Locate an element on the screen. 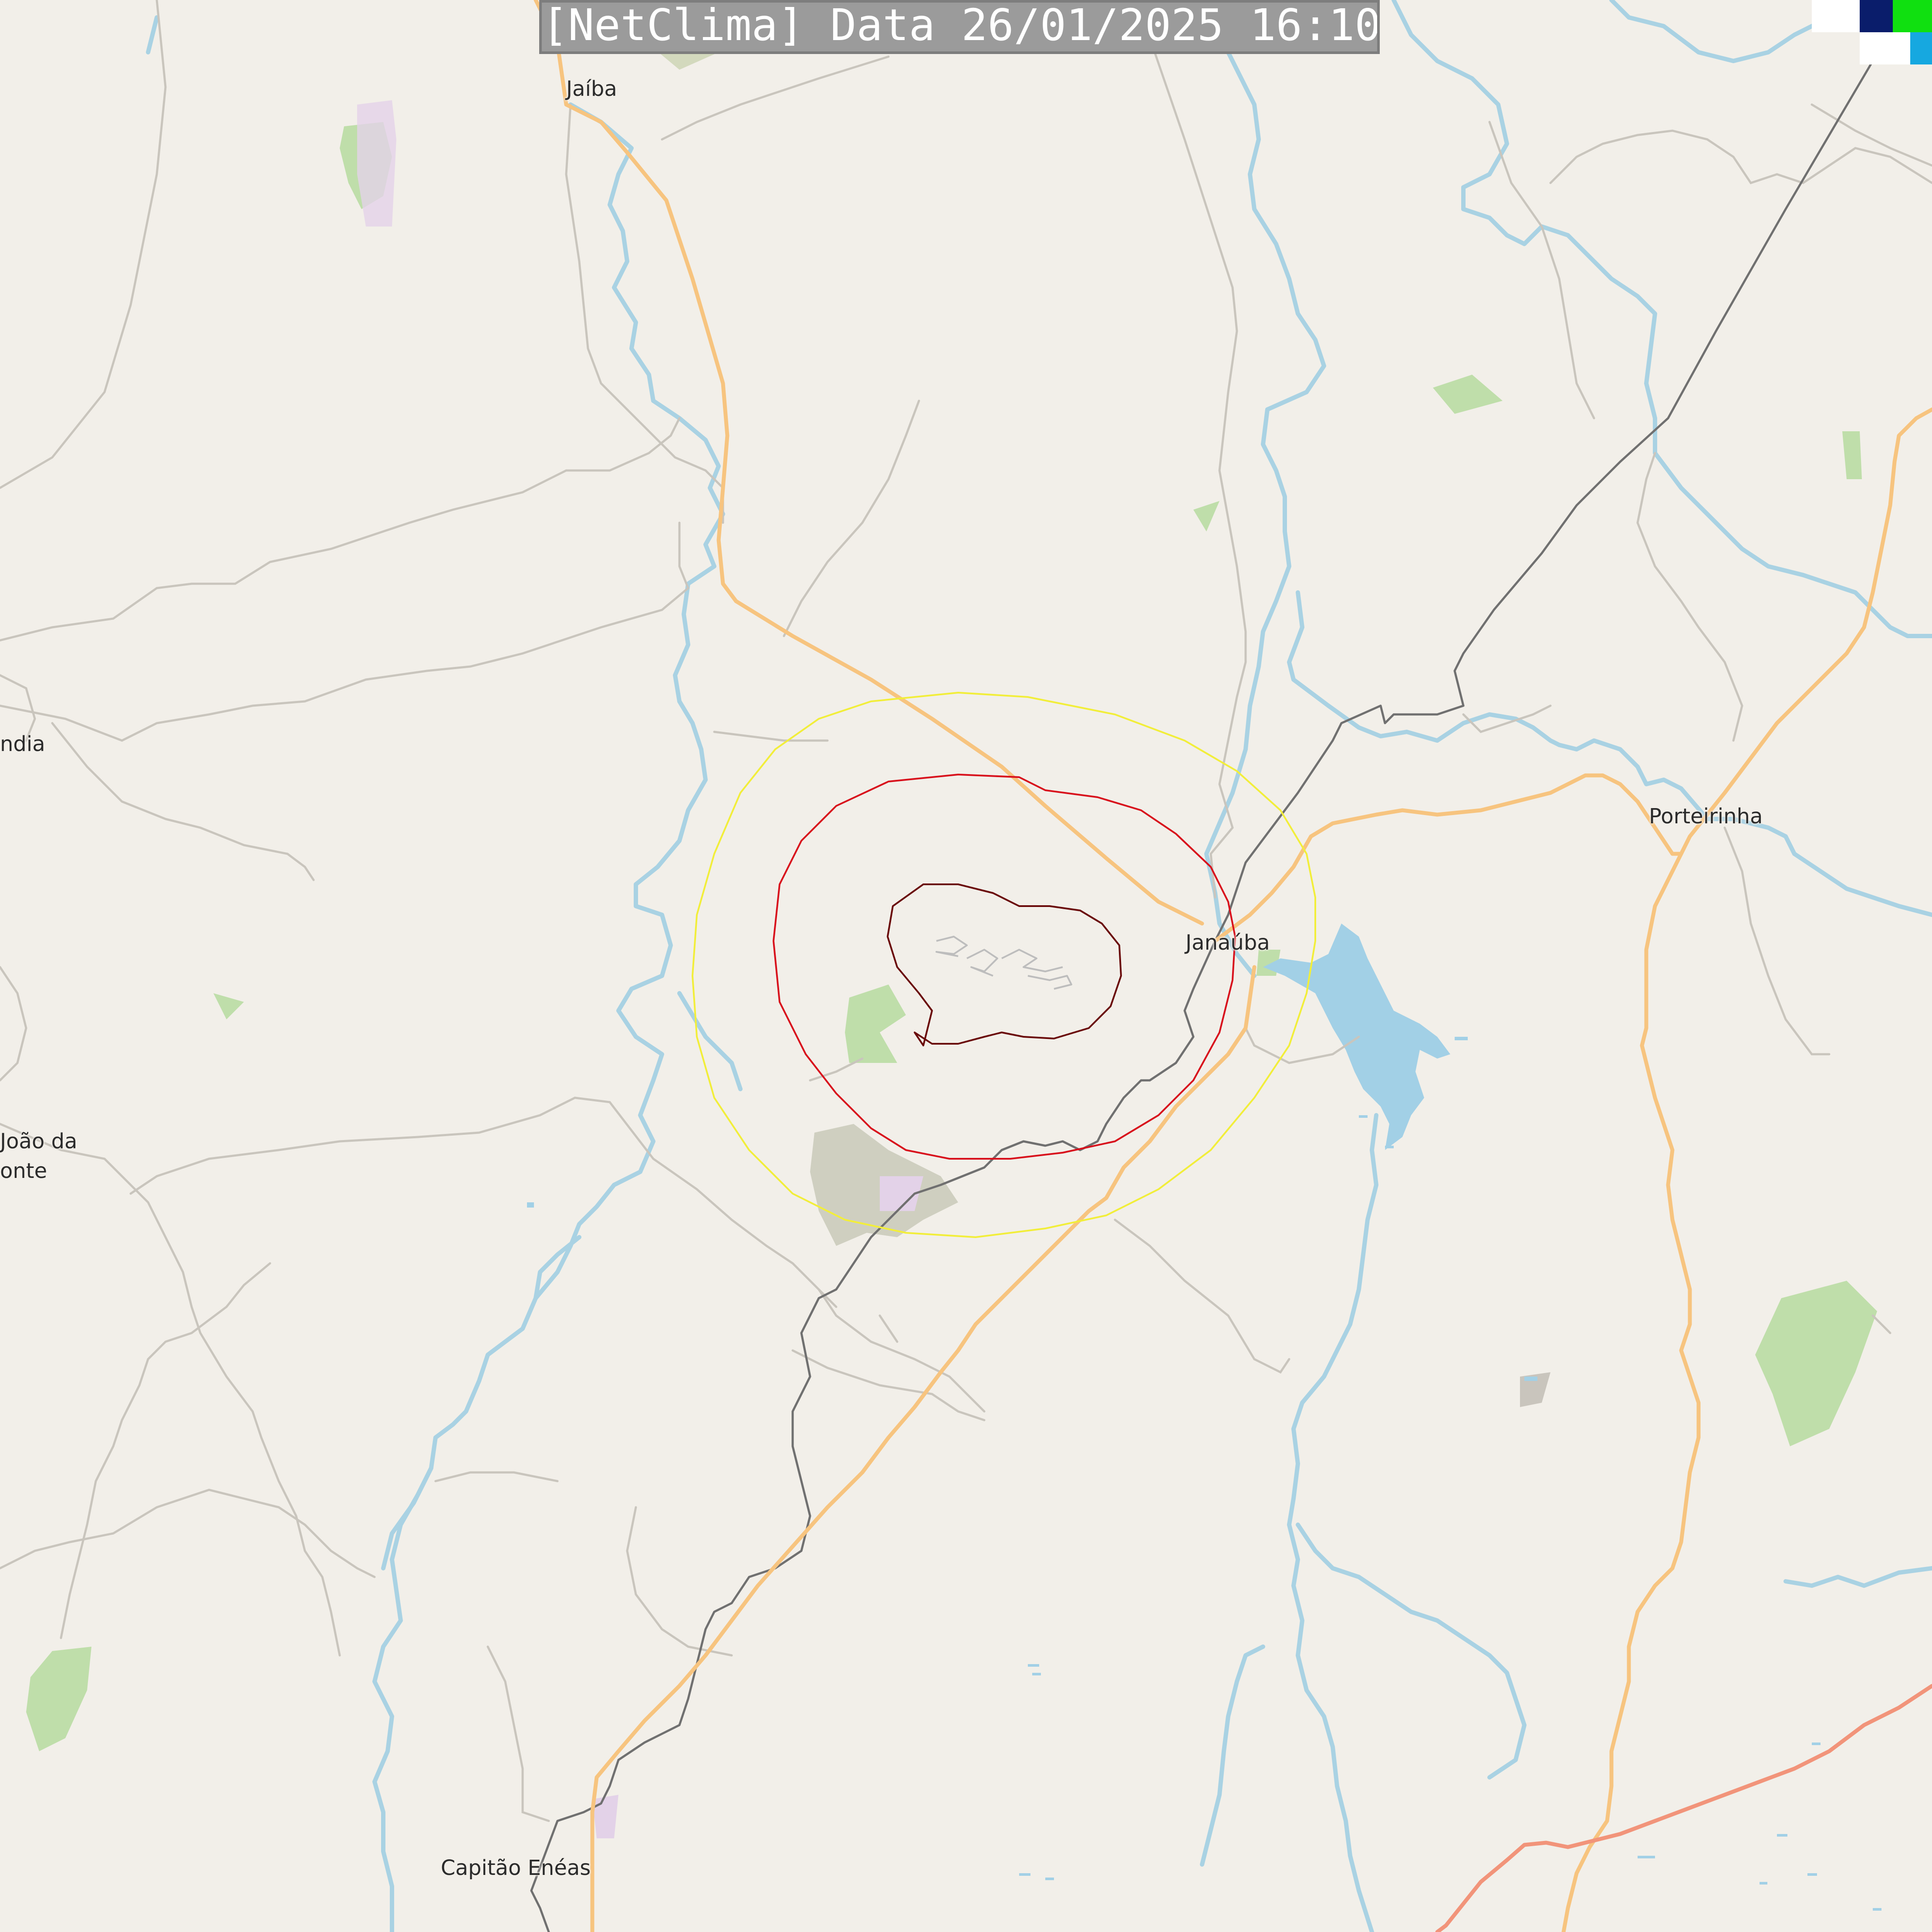 This screenshot has width=1932, height=1932. place-label-manga-partial: ndia is located at coordinates (22, 744).